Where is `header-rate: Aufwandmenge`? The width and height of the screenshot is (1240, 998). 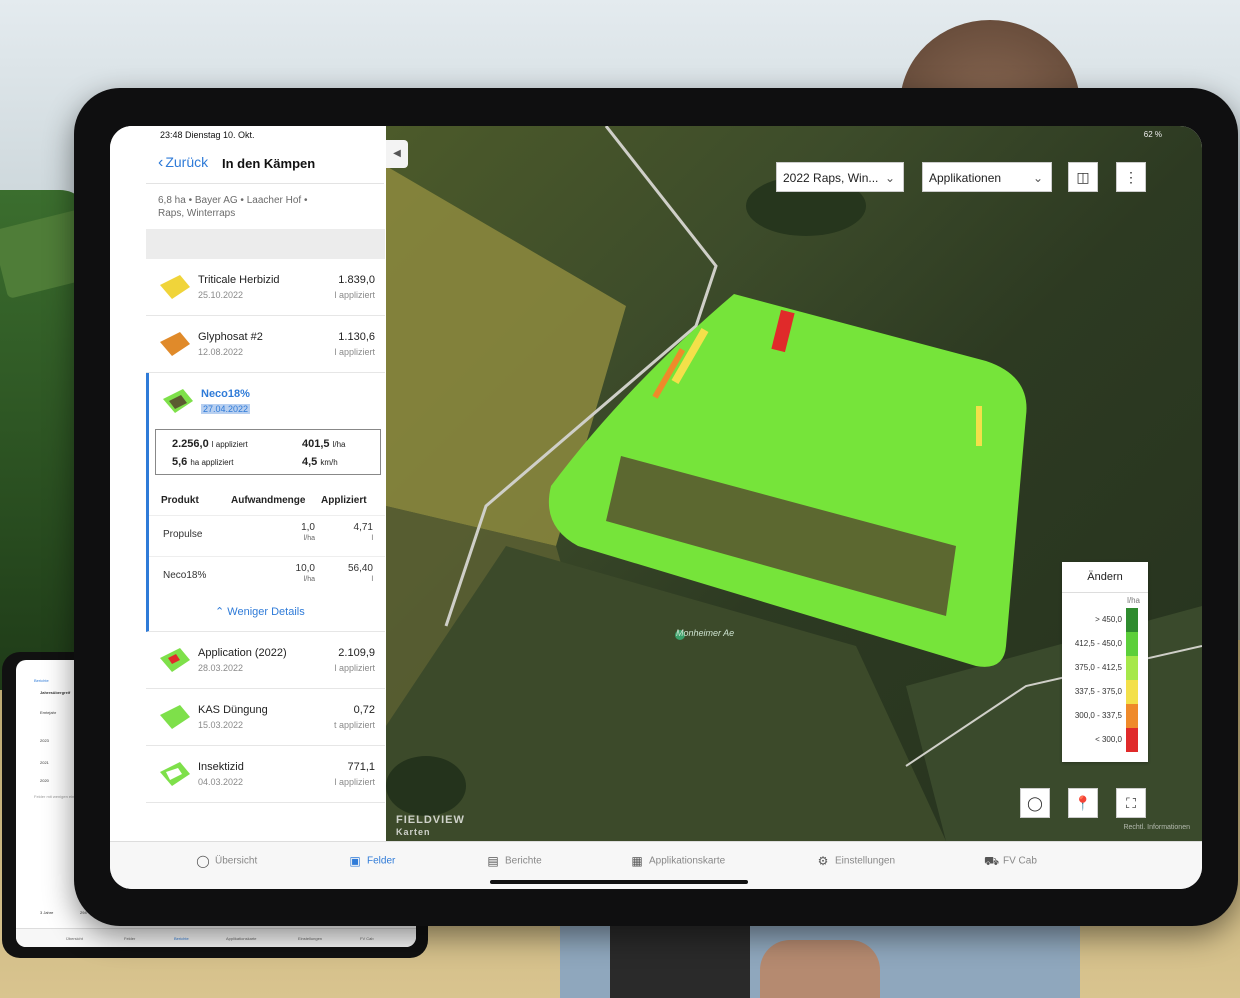
header-rate: Aufwandmenge is located at coordinates (268, 500).